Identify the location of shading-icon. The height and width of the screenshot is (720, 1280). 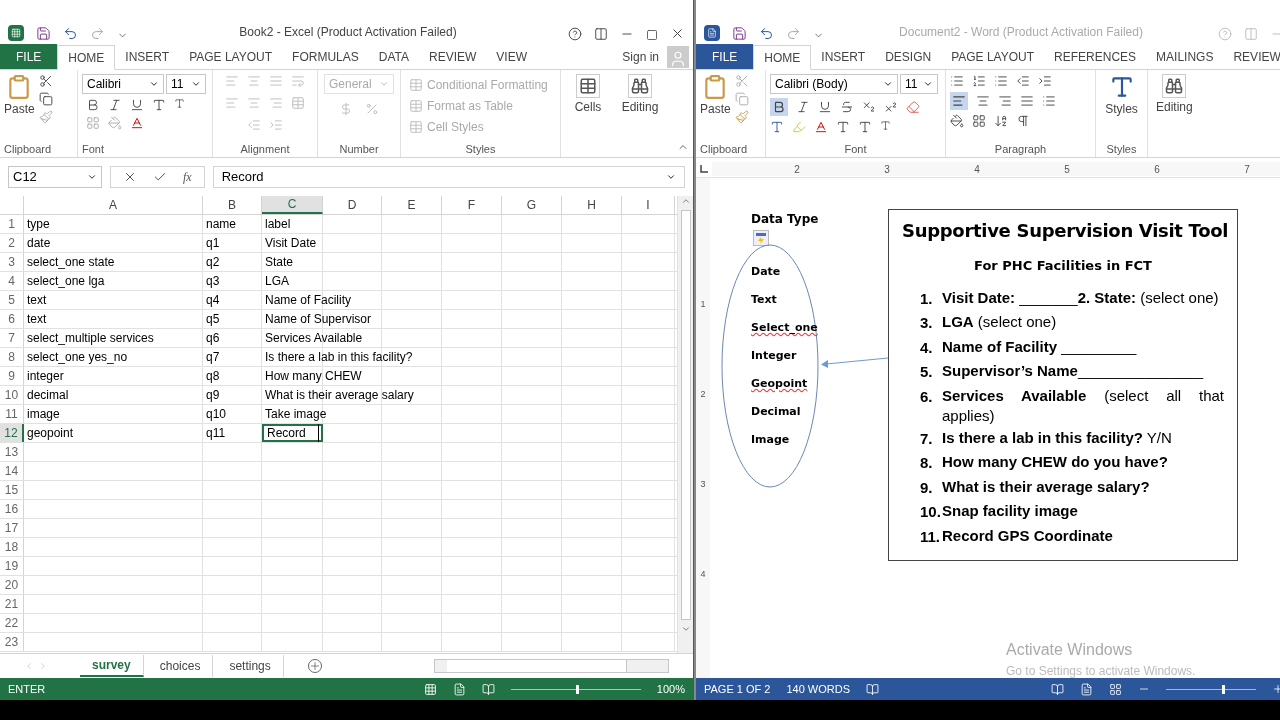
(957, 121).